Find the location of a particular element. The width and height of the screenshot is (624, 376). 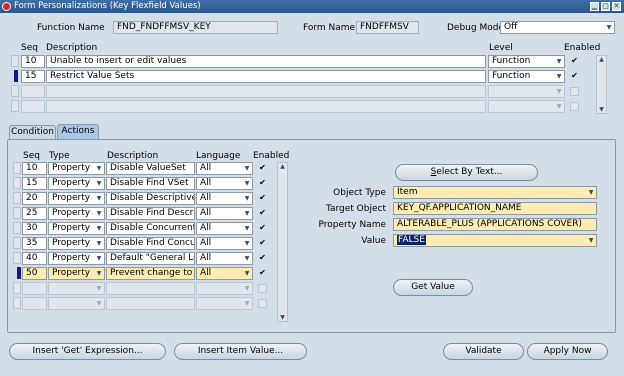

property-name-field: ALTERABLE_PLUS (APPLICATIONS COVER) is located at coordinates (495, 224).